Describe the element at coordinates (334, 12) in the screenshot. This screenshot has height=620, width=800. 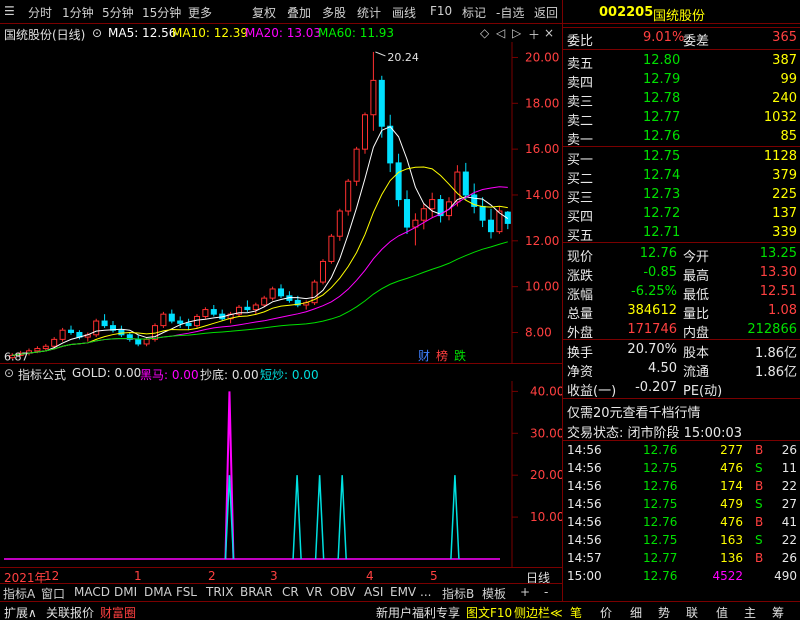
I see `toolbar-btn-duogu: 多股` at that location.